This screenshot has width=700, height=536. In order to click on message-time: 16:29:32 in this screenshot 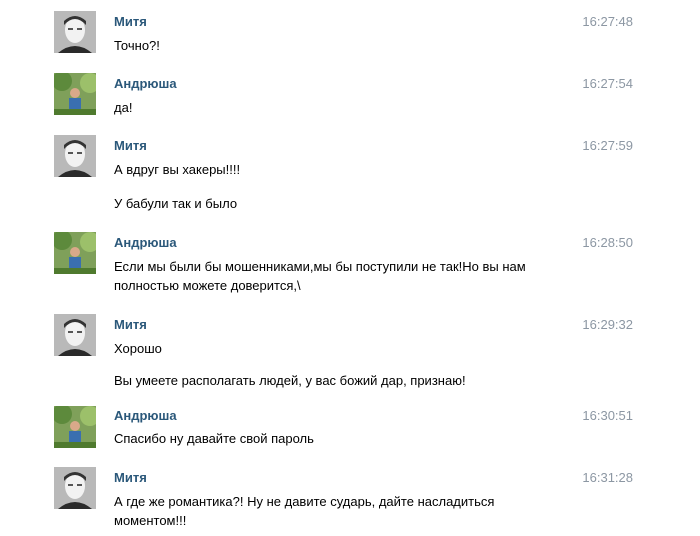, I will do `click(607, 324)`.